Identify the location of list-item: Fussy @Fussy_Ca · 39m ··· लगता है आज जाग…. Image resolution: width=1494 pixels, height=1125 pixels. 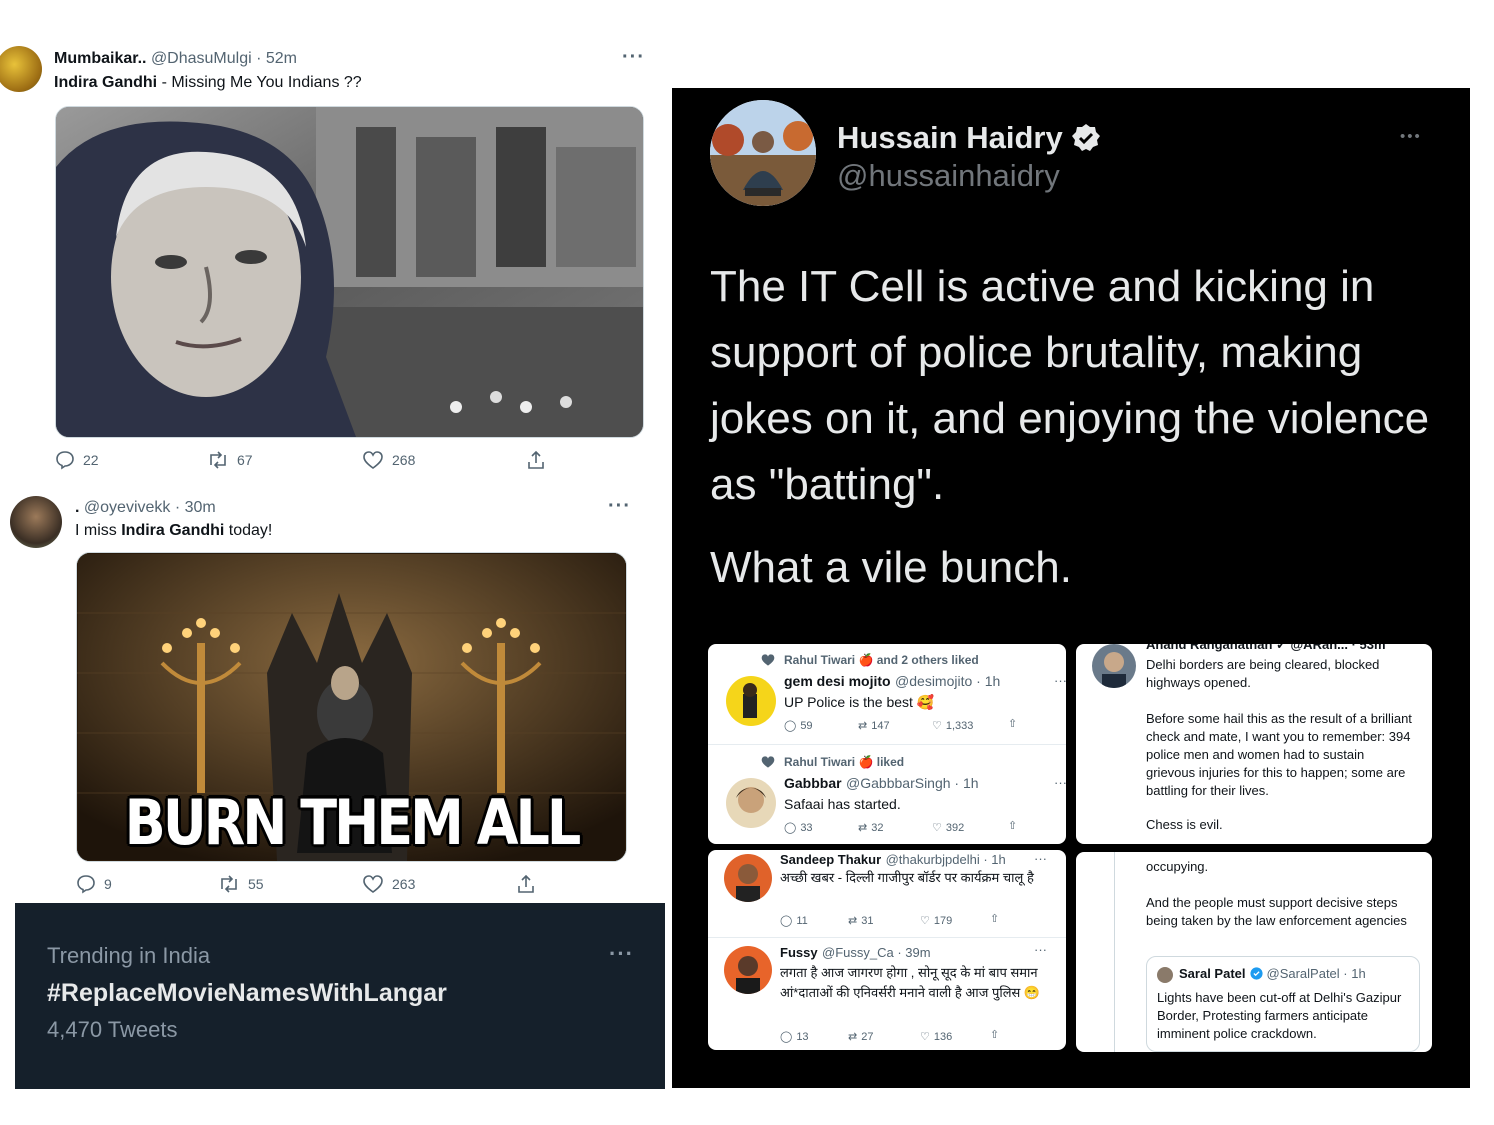
(887, 994).